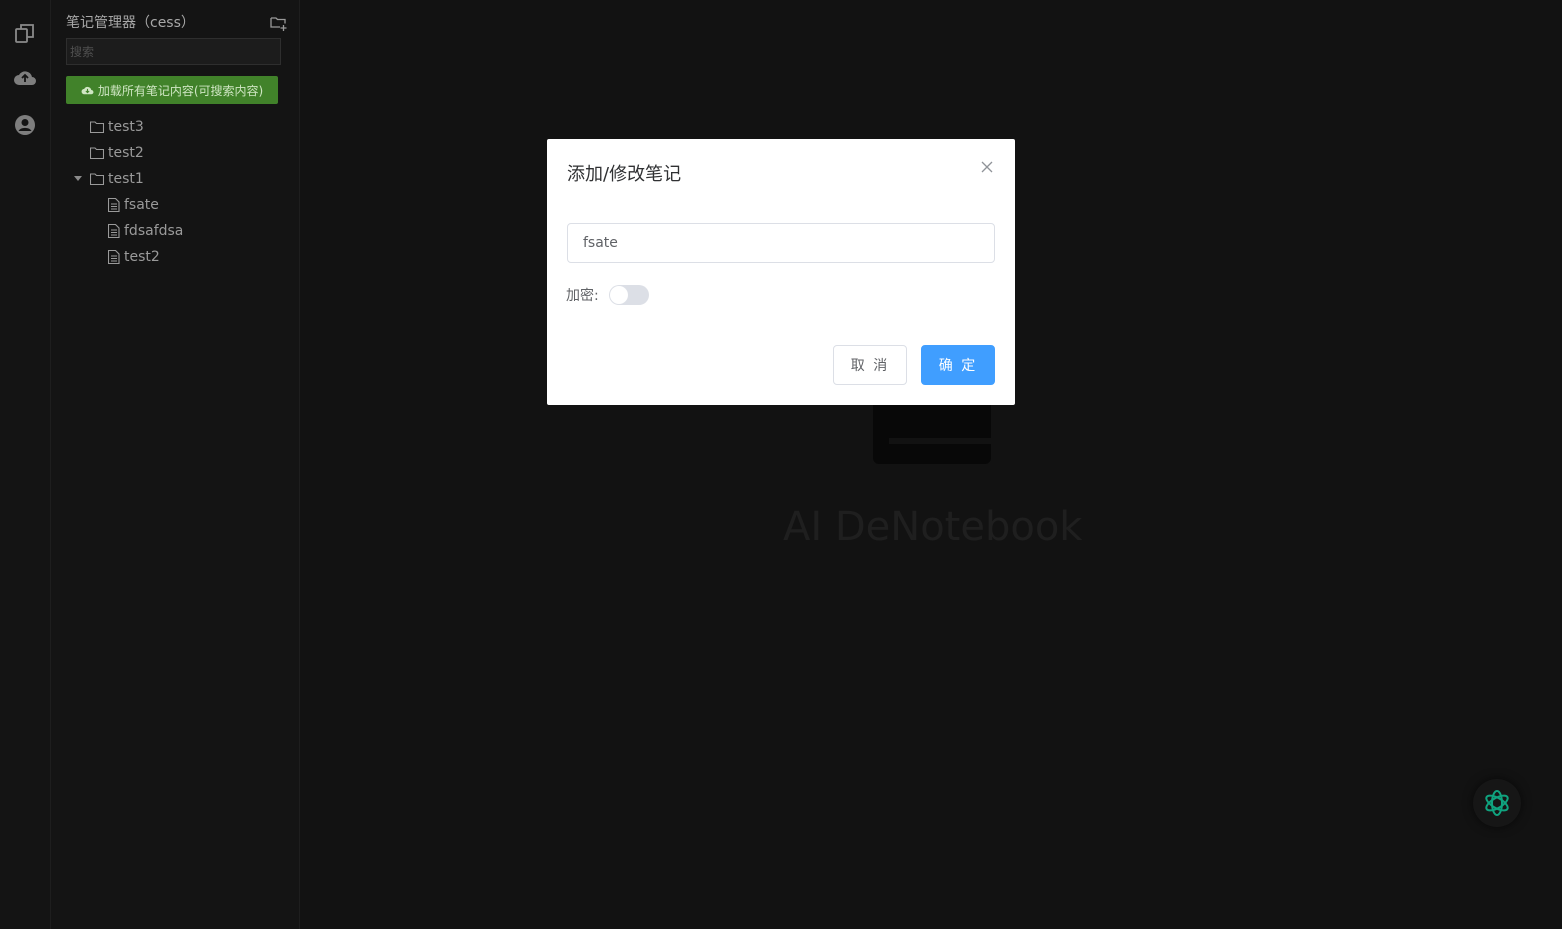 The image size is (1562, 929). Describe the element at coordinates (987, 167) in the screenshot. I see `close-icon` at that location.